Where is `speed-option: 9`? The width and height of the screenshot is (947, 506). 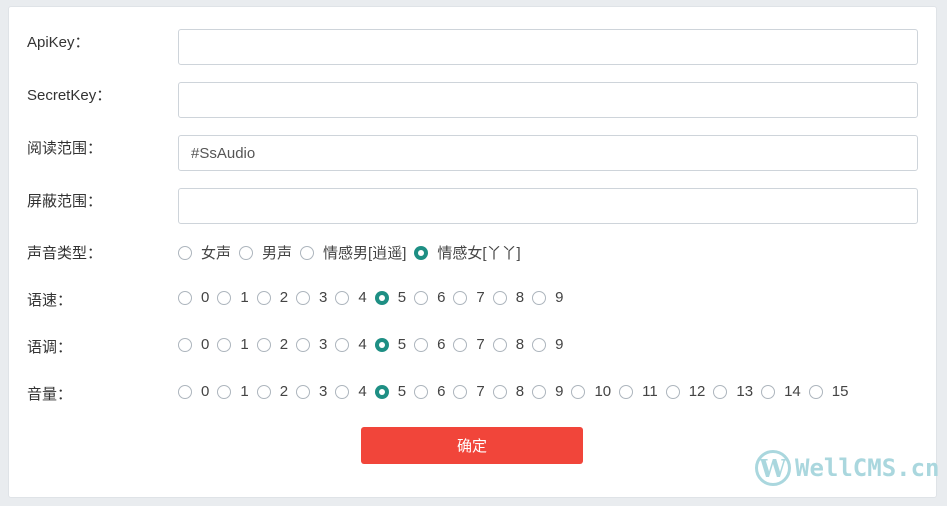
speed-option: 9 is located at coordinates (547, 297).